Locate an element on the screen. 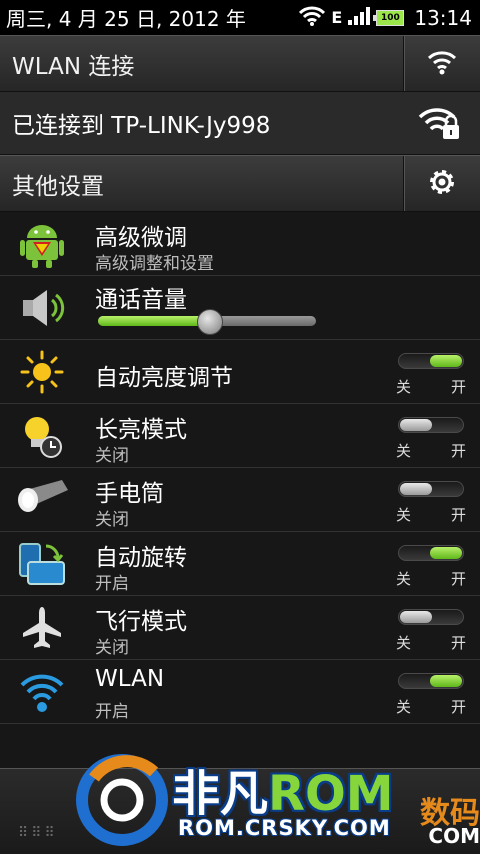 The height and width of the screenshot is (854, 480). status-date: 周三, 4 月 25 日, 2012 年 is located at coordinates (126, 19).